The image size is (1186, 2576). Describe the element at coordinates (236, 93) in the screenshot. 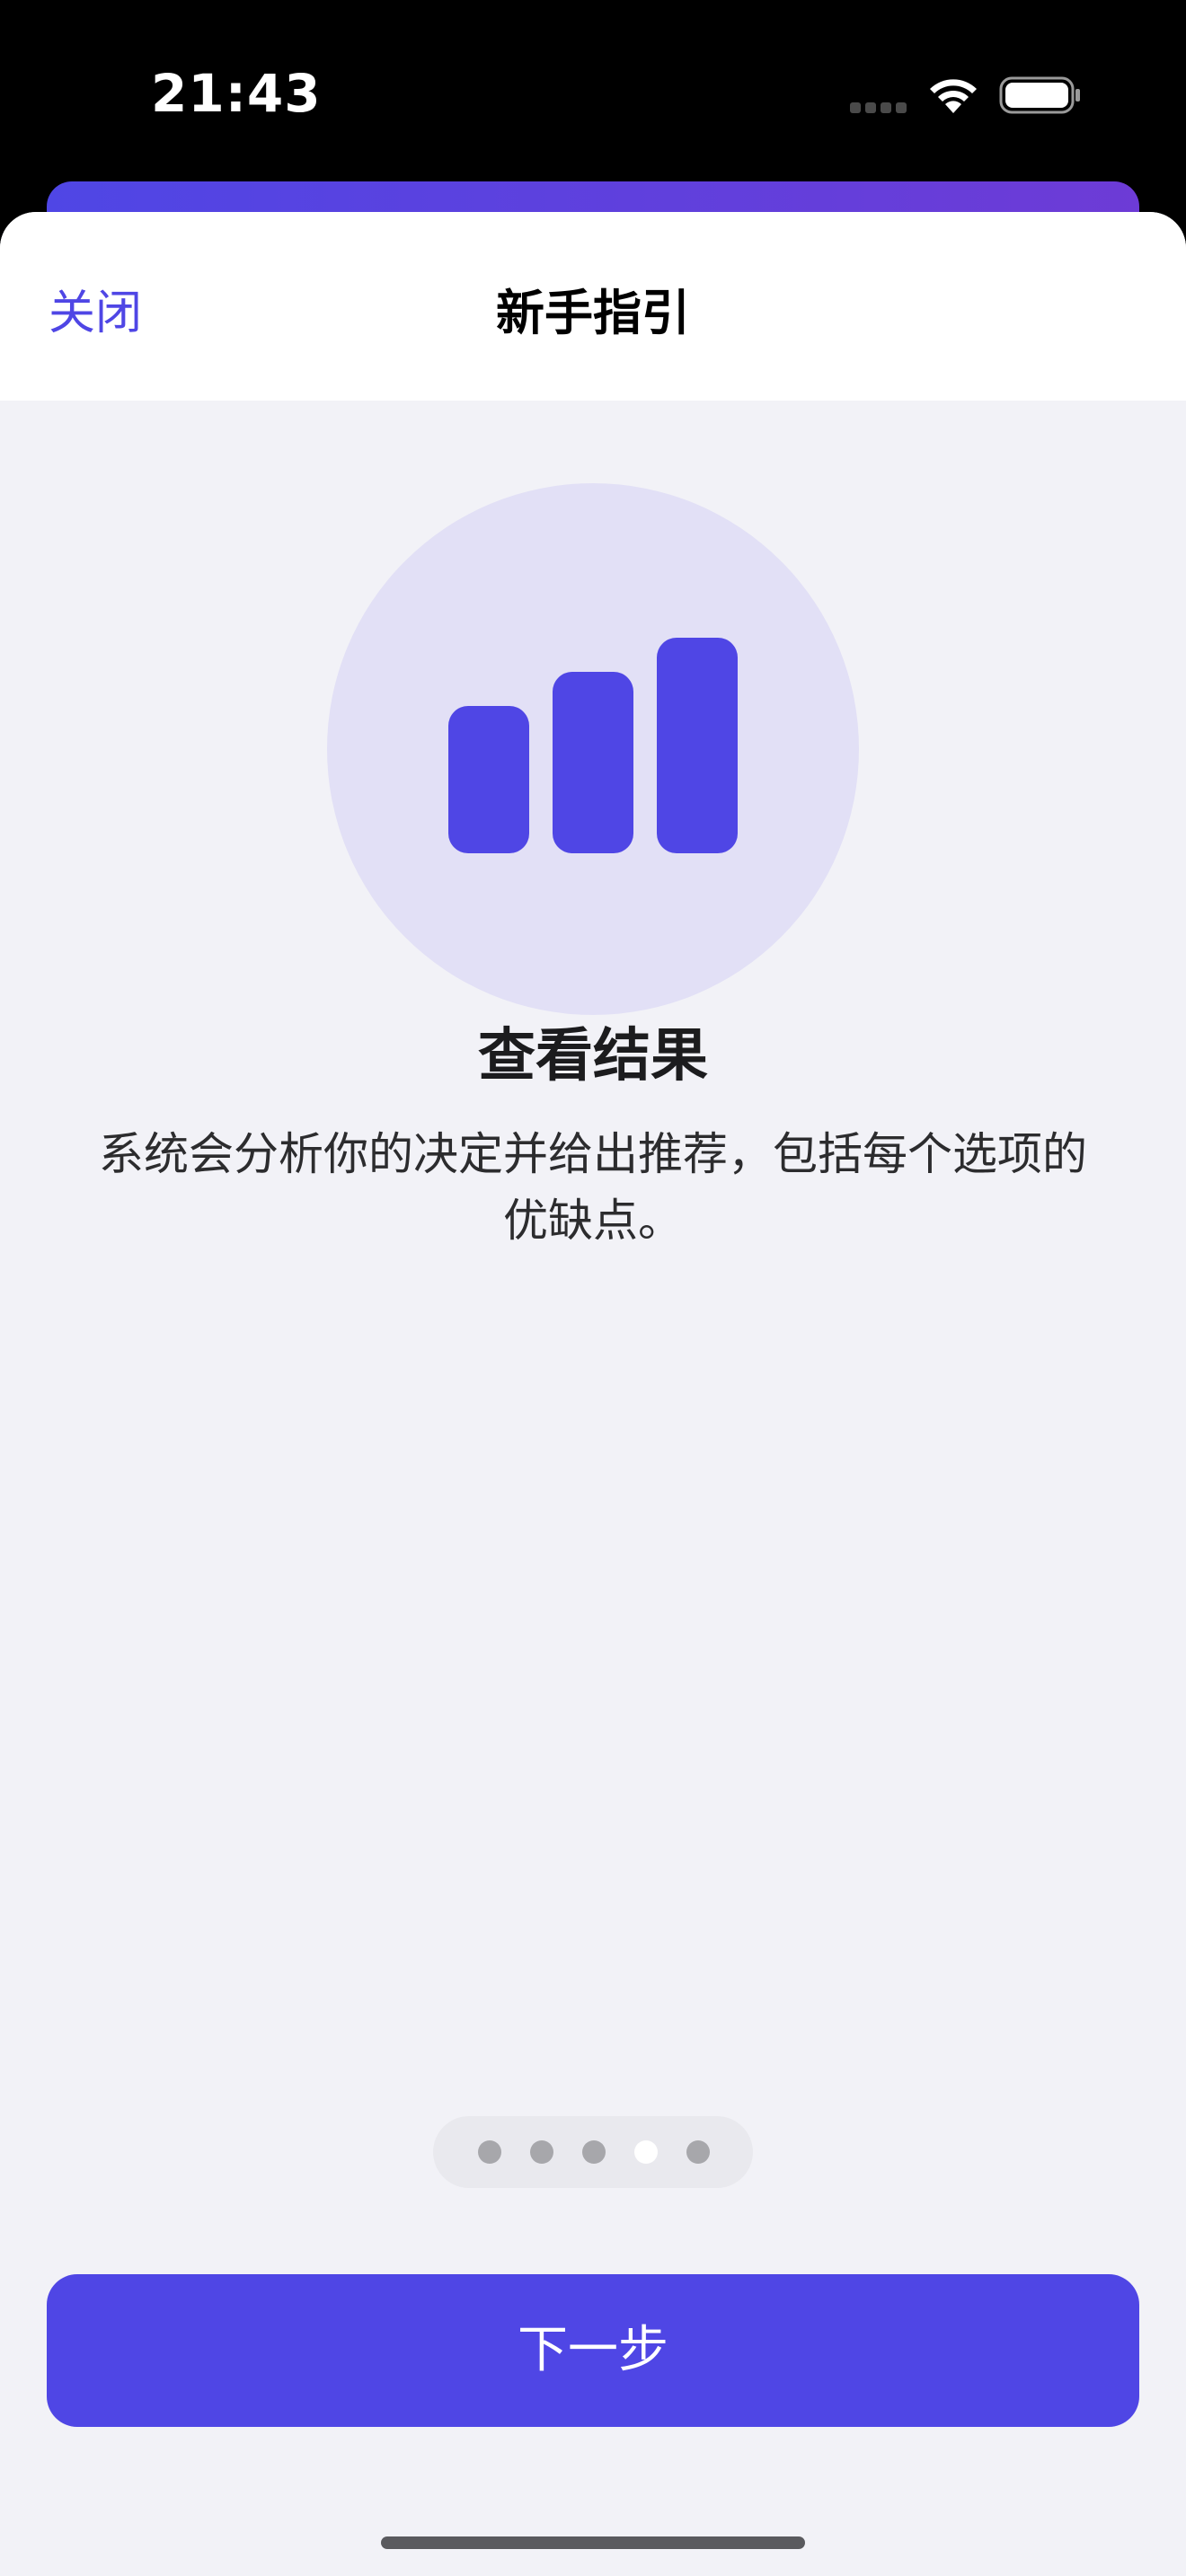

I see `status-time: 21:43` at that location.